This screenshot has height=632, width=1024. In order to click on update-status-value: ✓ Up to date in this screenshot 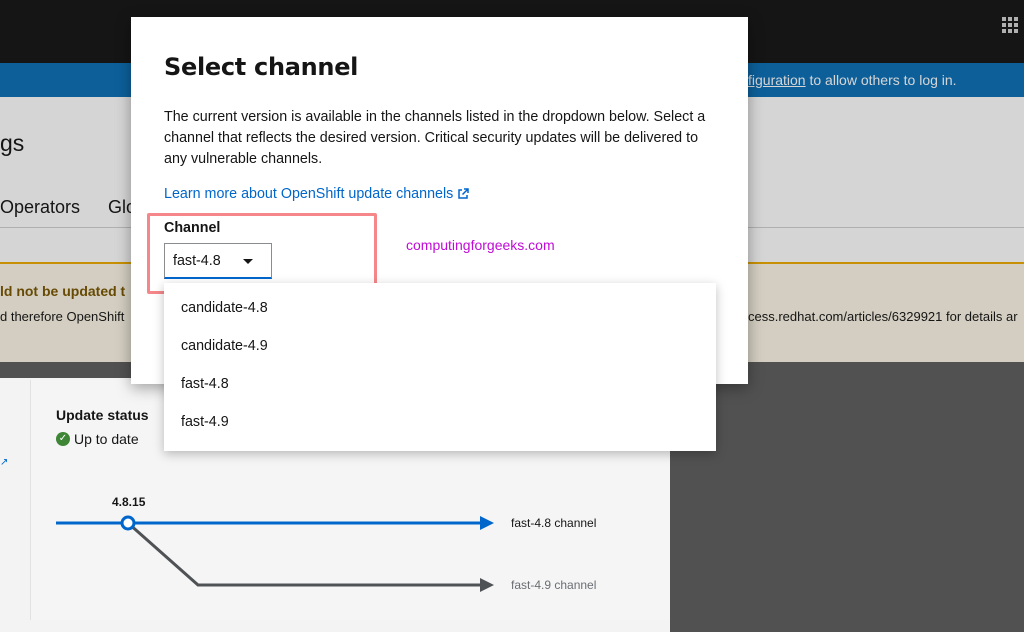, I will do `click(97, 439)`.